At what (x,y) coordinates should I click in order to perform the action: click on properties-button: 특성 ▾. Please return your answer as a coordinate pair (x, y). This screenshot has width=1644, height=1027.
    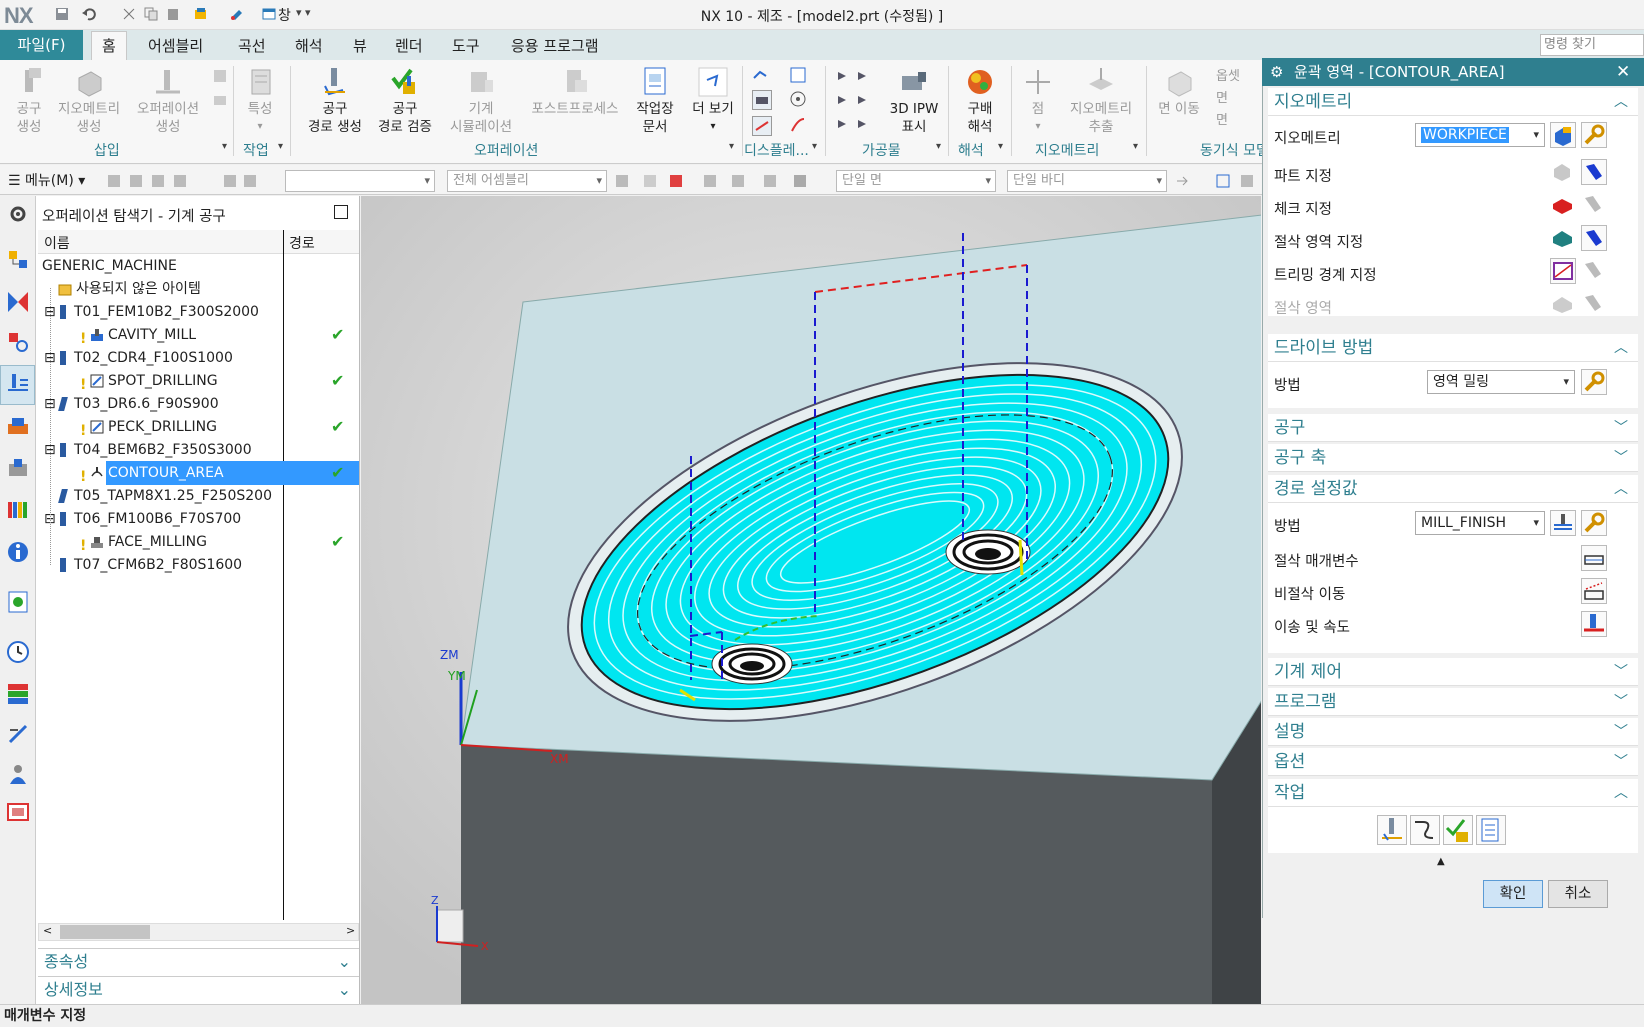
    Looking at the image, I should click on (260, 101).